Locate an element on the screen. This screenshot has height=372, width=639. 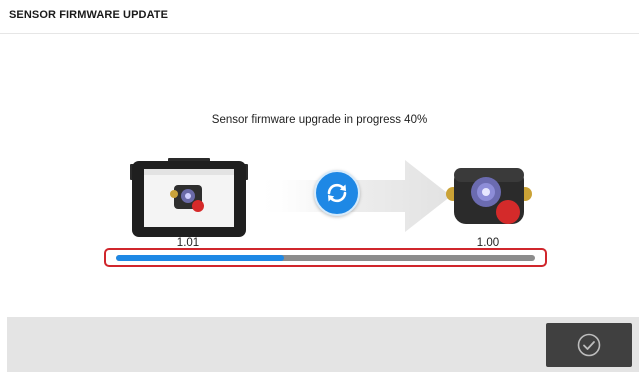
progress-track is located at coordinates (325, 258).